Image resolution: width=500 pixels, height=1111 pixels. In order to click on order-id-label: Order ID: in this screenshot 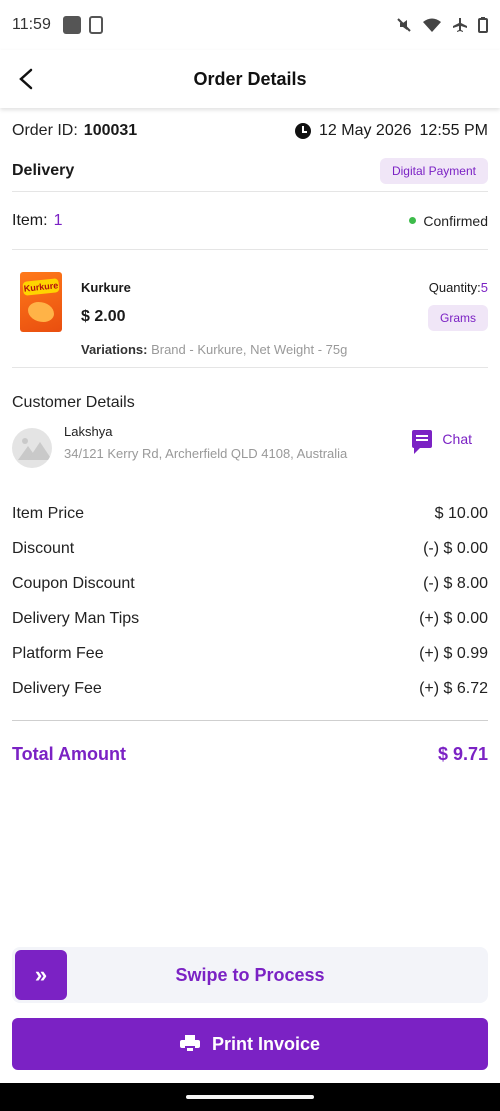, I will do `click(45, 130)`.